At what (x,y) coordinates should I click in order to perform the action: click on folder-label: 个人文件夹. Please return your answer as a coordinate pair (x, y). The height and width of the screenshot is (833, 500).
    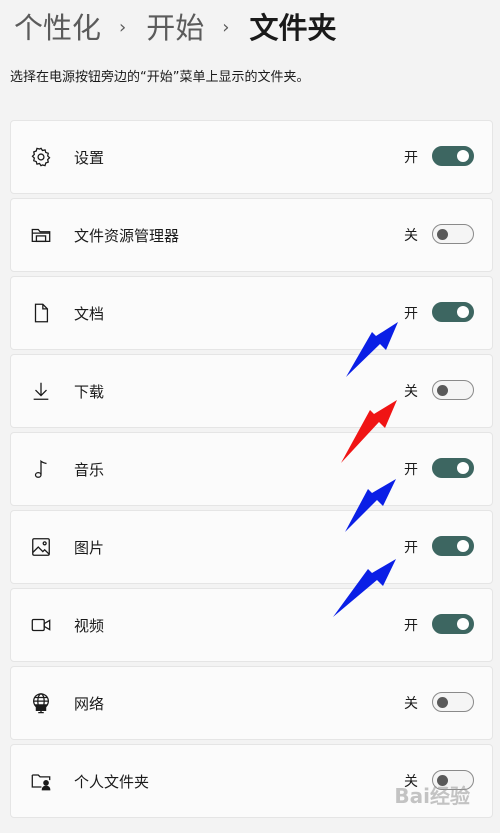
    Looking at the image, I should click on (112, 781).